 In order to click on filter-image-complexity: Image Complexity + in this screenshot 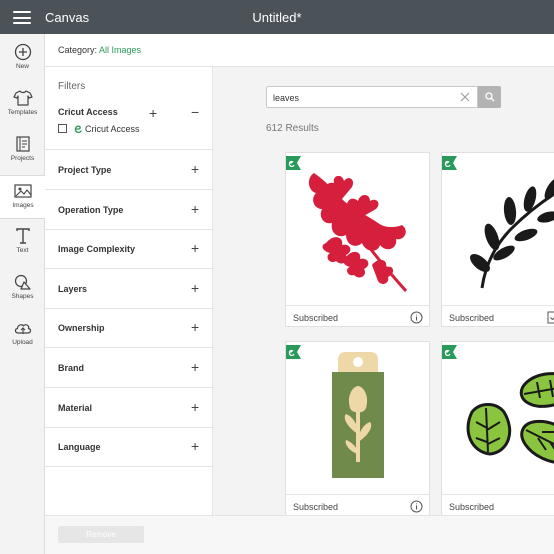, I will do `click(129, 249)`.